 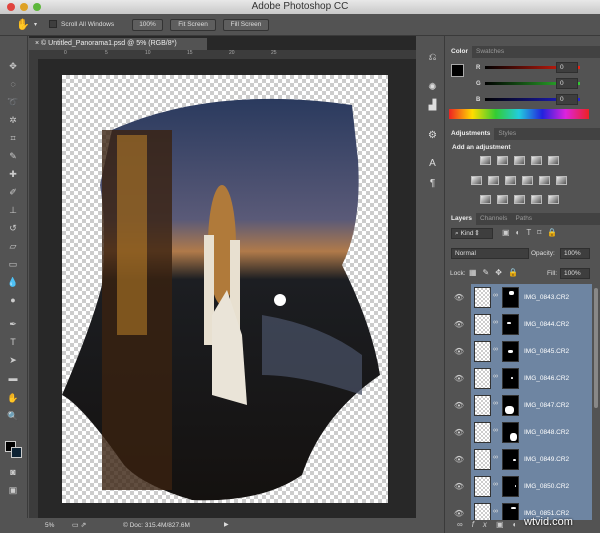 I want to click on tab-swatches: Swatches, so click(x=490, y=52).